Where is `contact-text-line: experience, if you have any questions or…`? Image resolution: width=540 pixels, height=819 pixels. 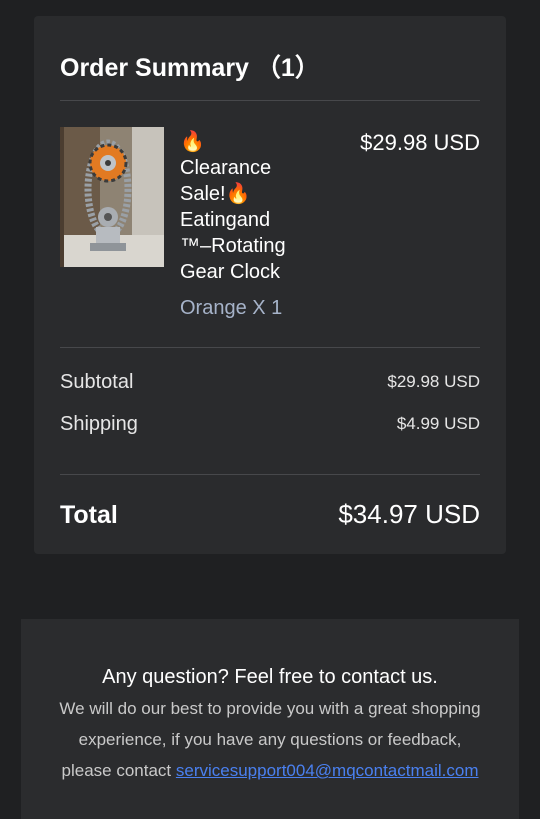 contact-text-line: experience, if you have any questions or… is located at coordinates (270, 739).